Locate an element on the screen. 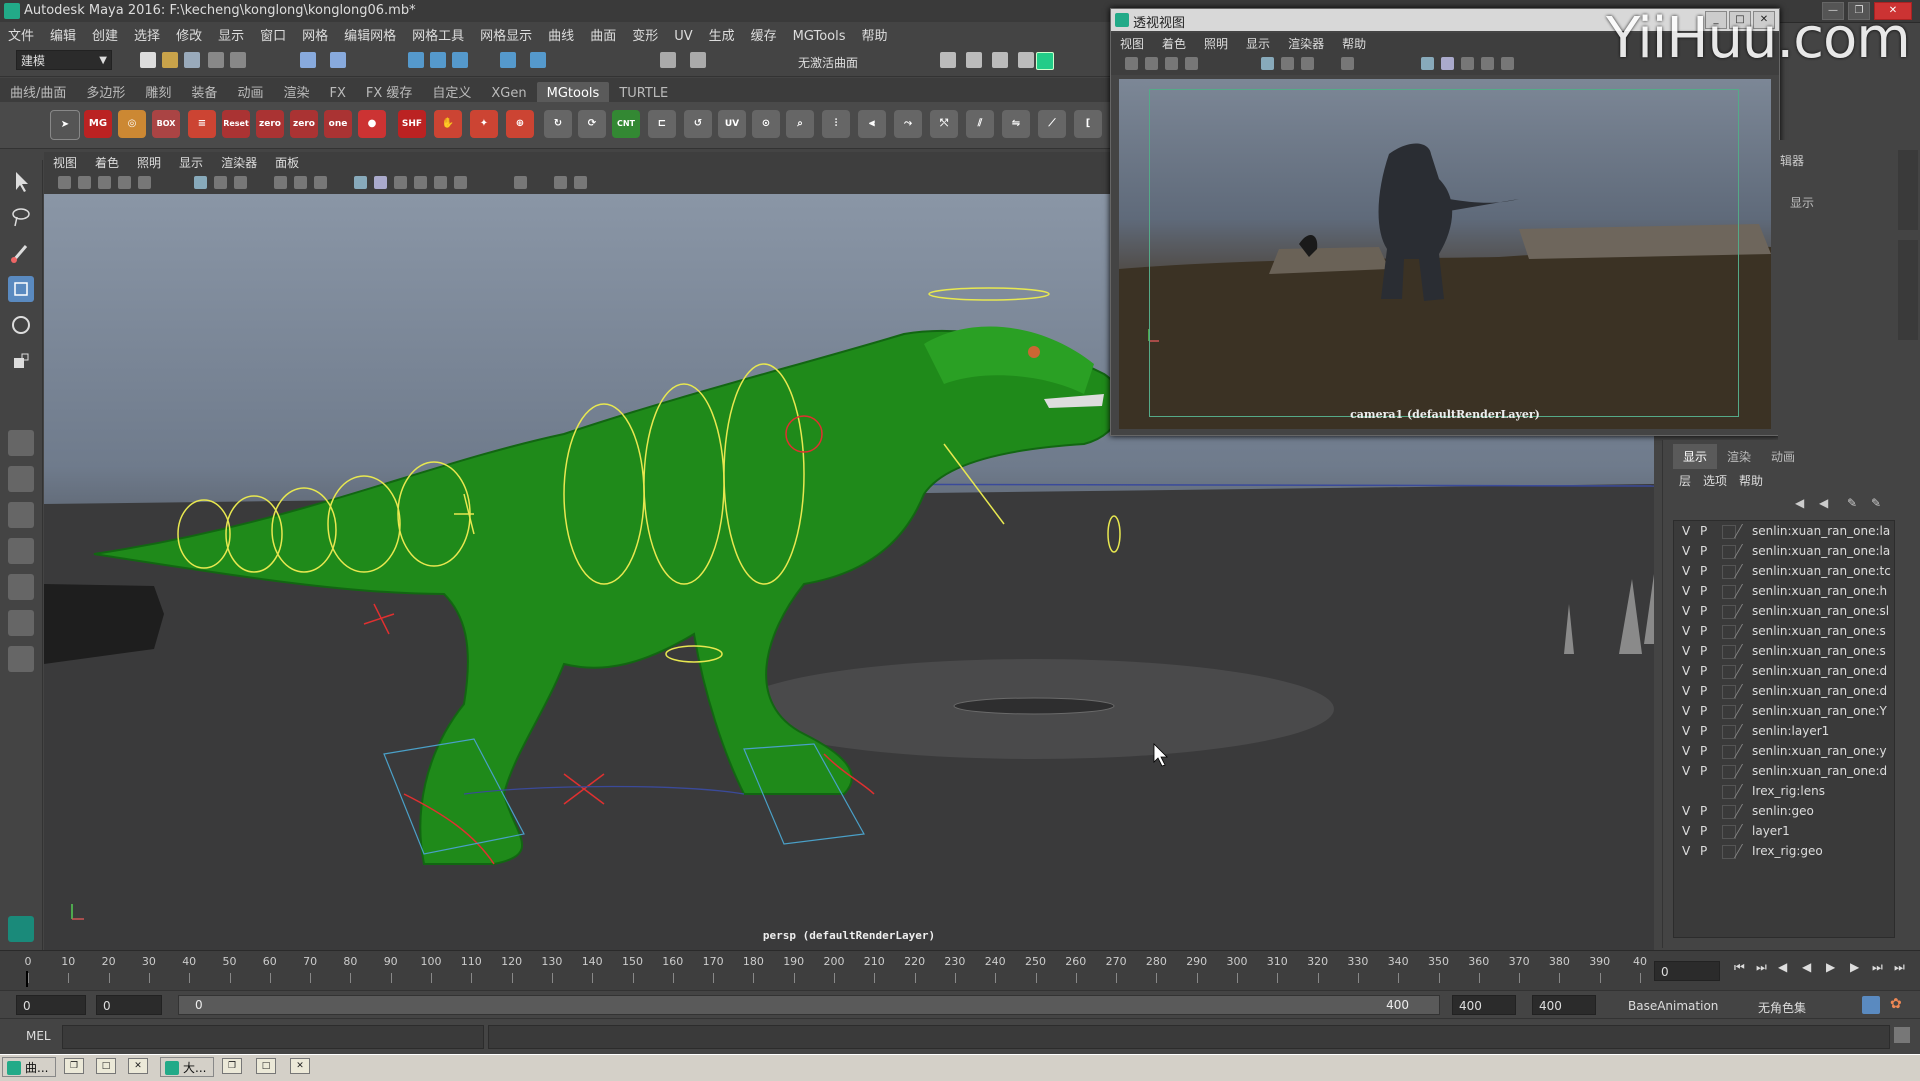 Image resolution: width=1920 pixels, height=1081 pixels. vertical-tab-channel-box is located at coordinates (1908, 290).